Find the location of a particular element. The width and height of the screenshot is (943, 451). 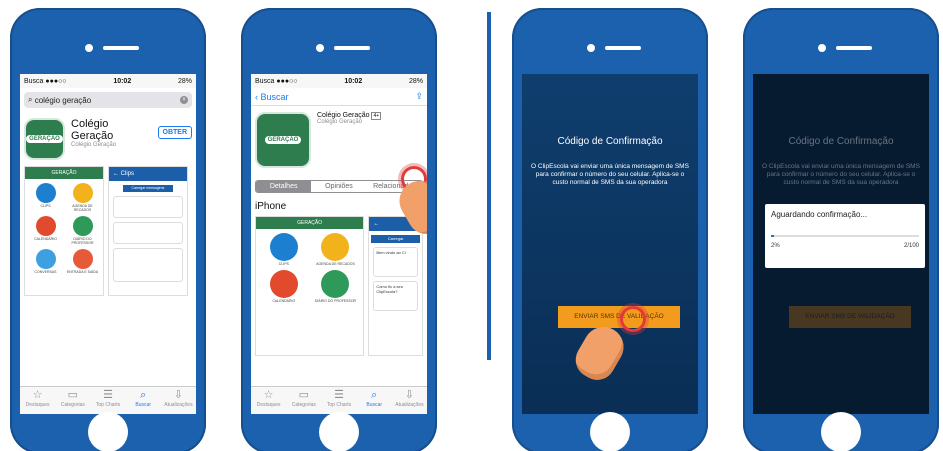

load-messages-button: Carregar mensagens is located at coordinates (148, 188).